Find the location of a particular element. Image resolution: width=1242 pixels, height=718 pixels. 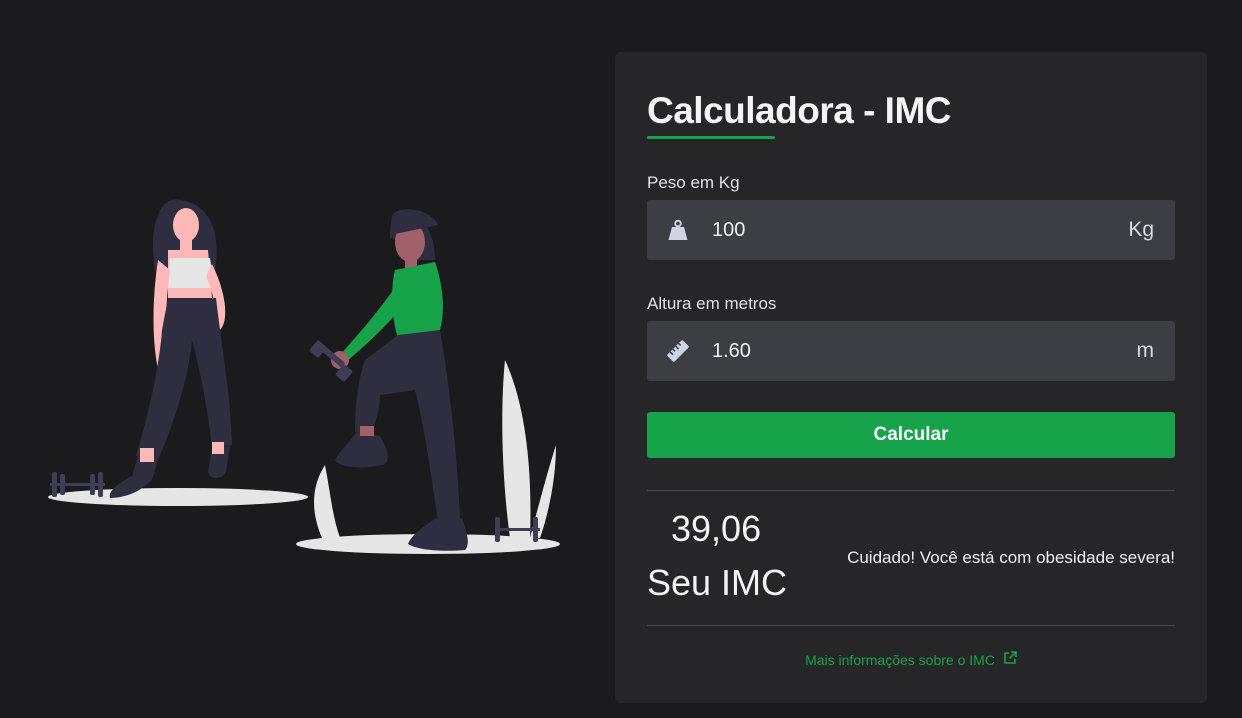

title-underline is located at coordinates (711, 137).